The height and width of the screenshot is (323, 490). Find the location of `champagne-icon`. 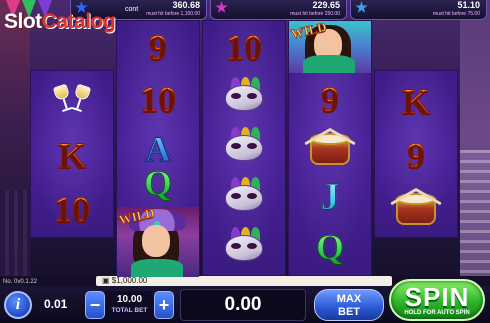

champagne-icon is located at coordinates (72, 101).